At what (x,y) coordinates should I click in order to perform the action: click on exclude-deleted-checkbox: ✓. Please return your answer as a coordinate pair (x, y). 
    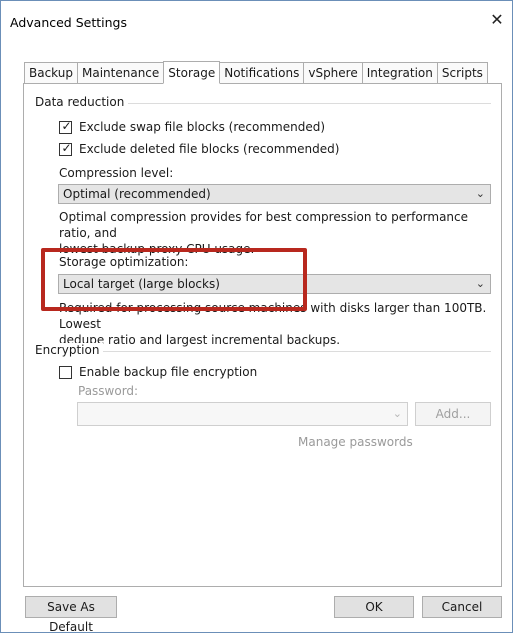
    Looking at the image, I should click on (65, 148).